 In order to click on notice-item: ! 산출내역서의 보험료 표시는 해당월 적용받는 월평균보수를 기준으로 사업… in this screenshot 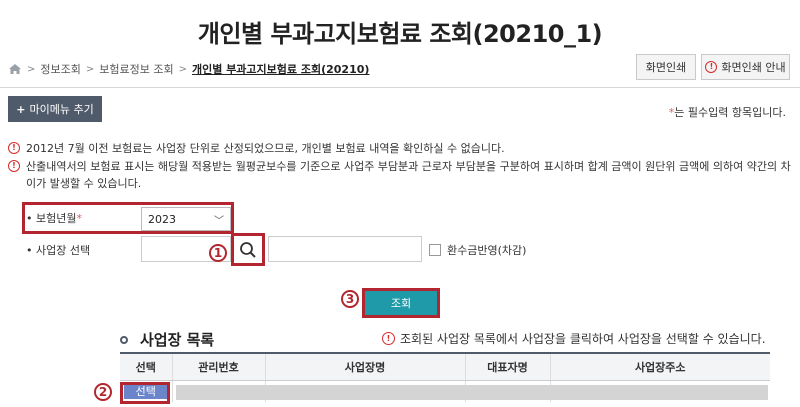, I will do `click(401, 175)`.